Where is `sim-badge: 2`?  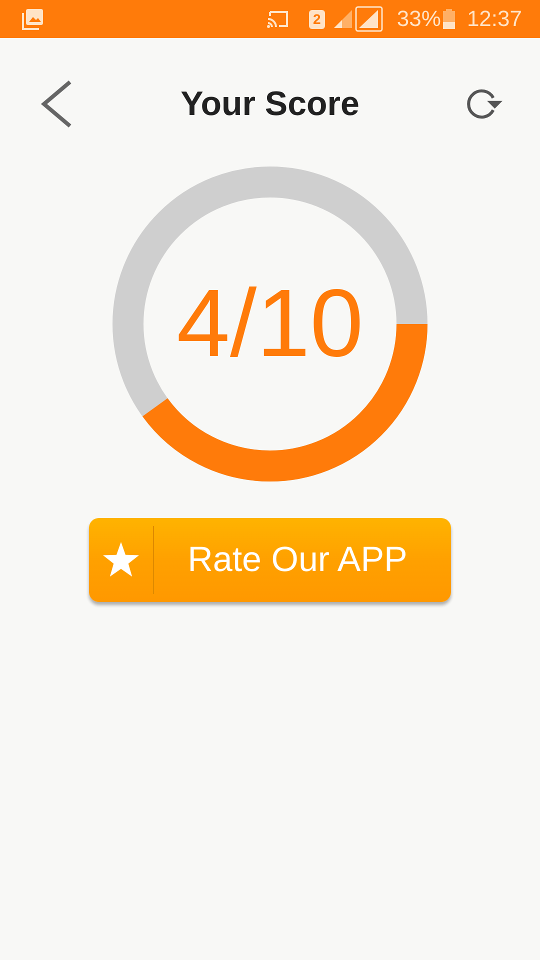 sim-badge: 2 is located at coordinates (316, 19).